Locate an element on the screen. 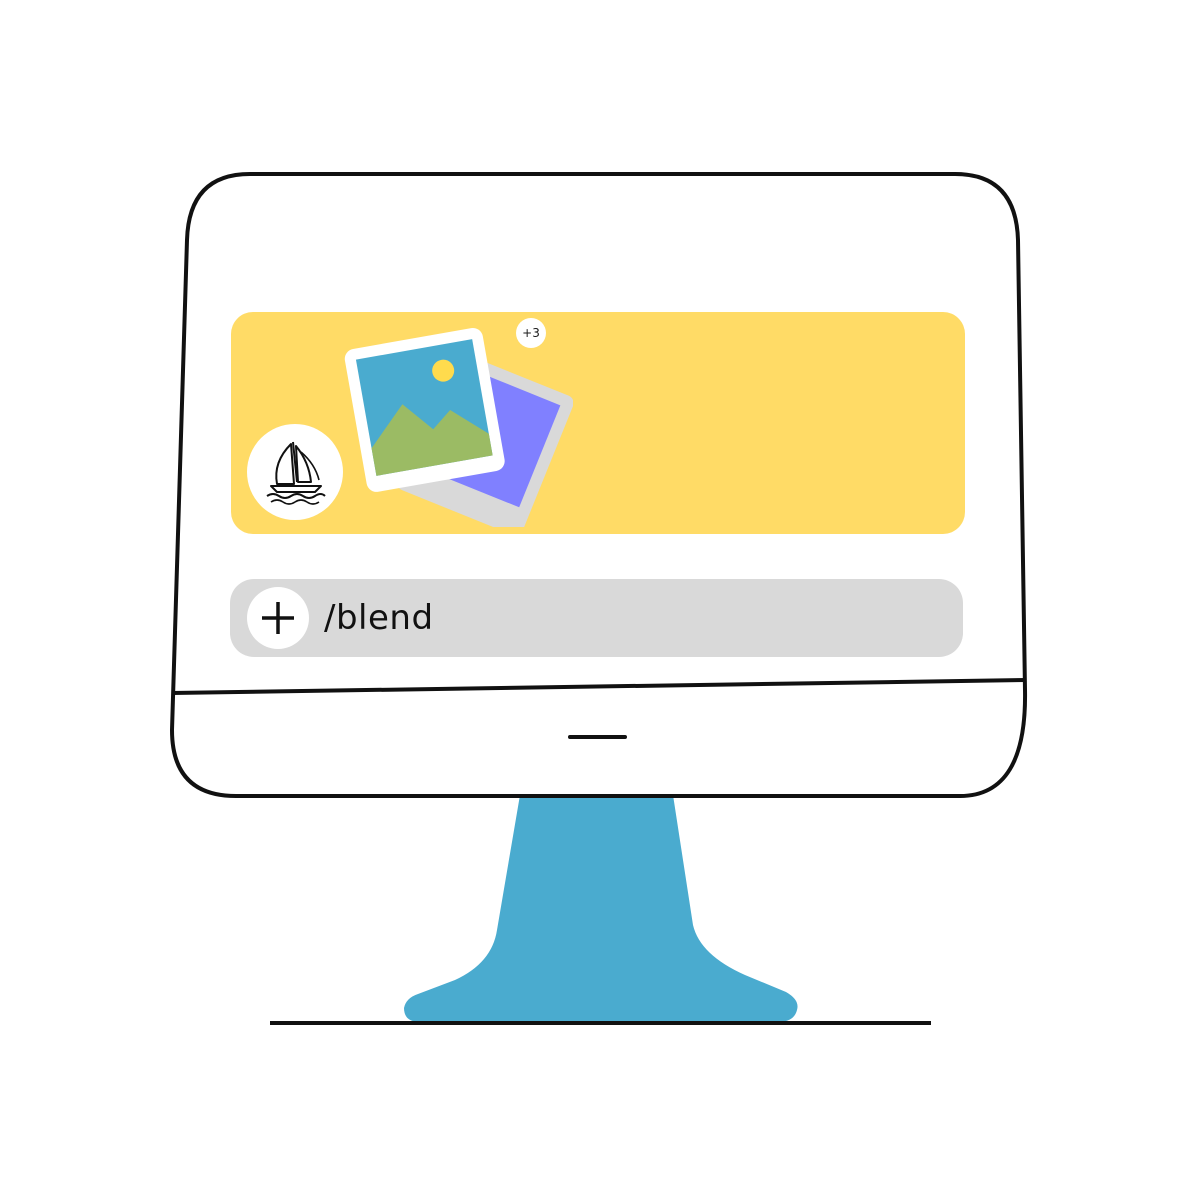 This screenshot has height=1200, width=1200. extra-images-badge: +3 is located at coordinates (531, 333).